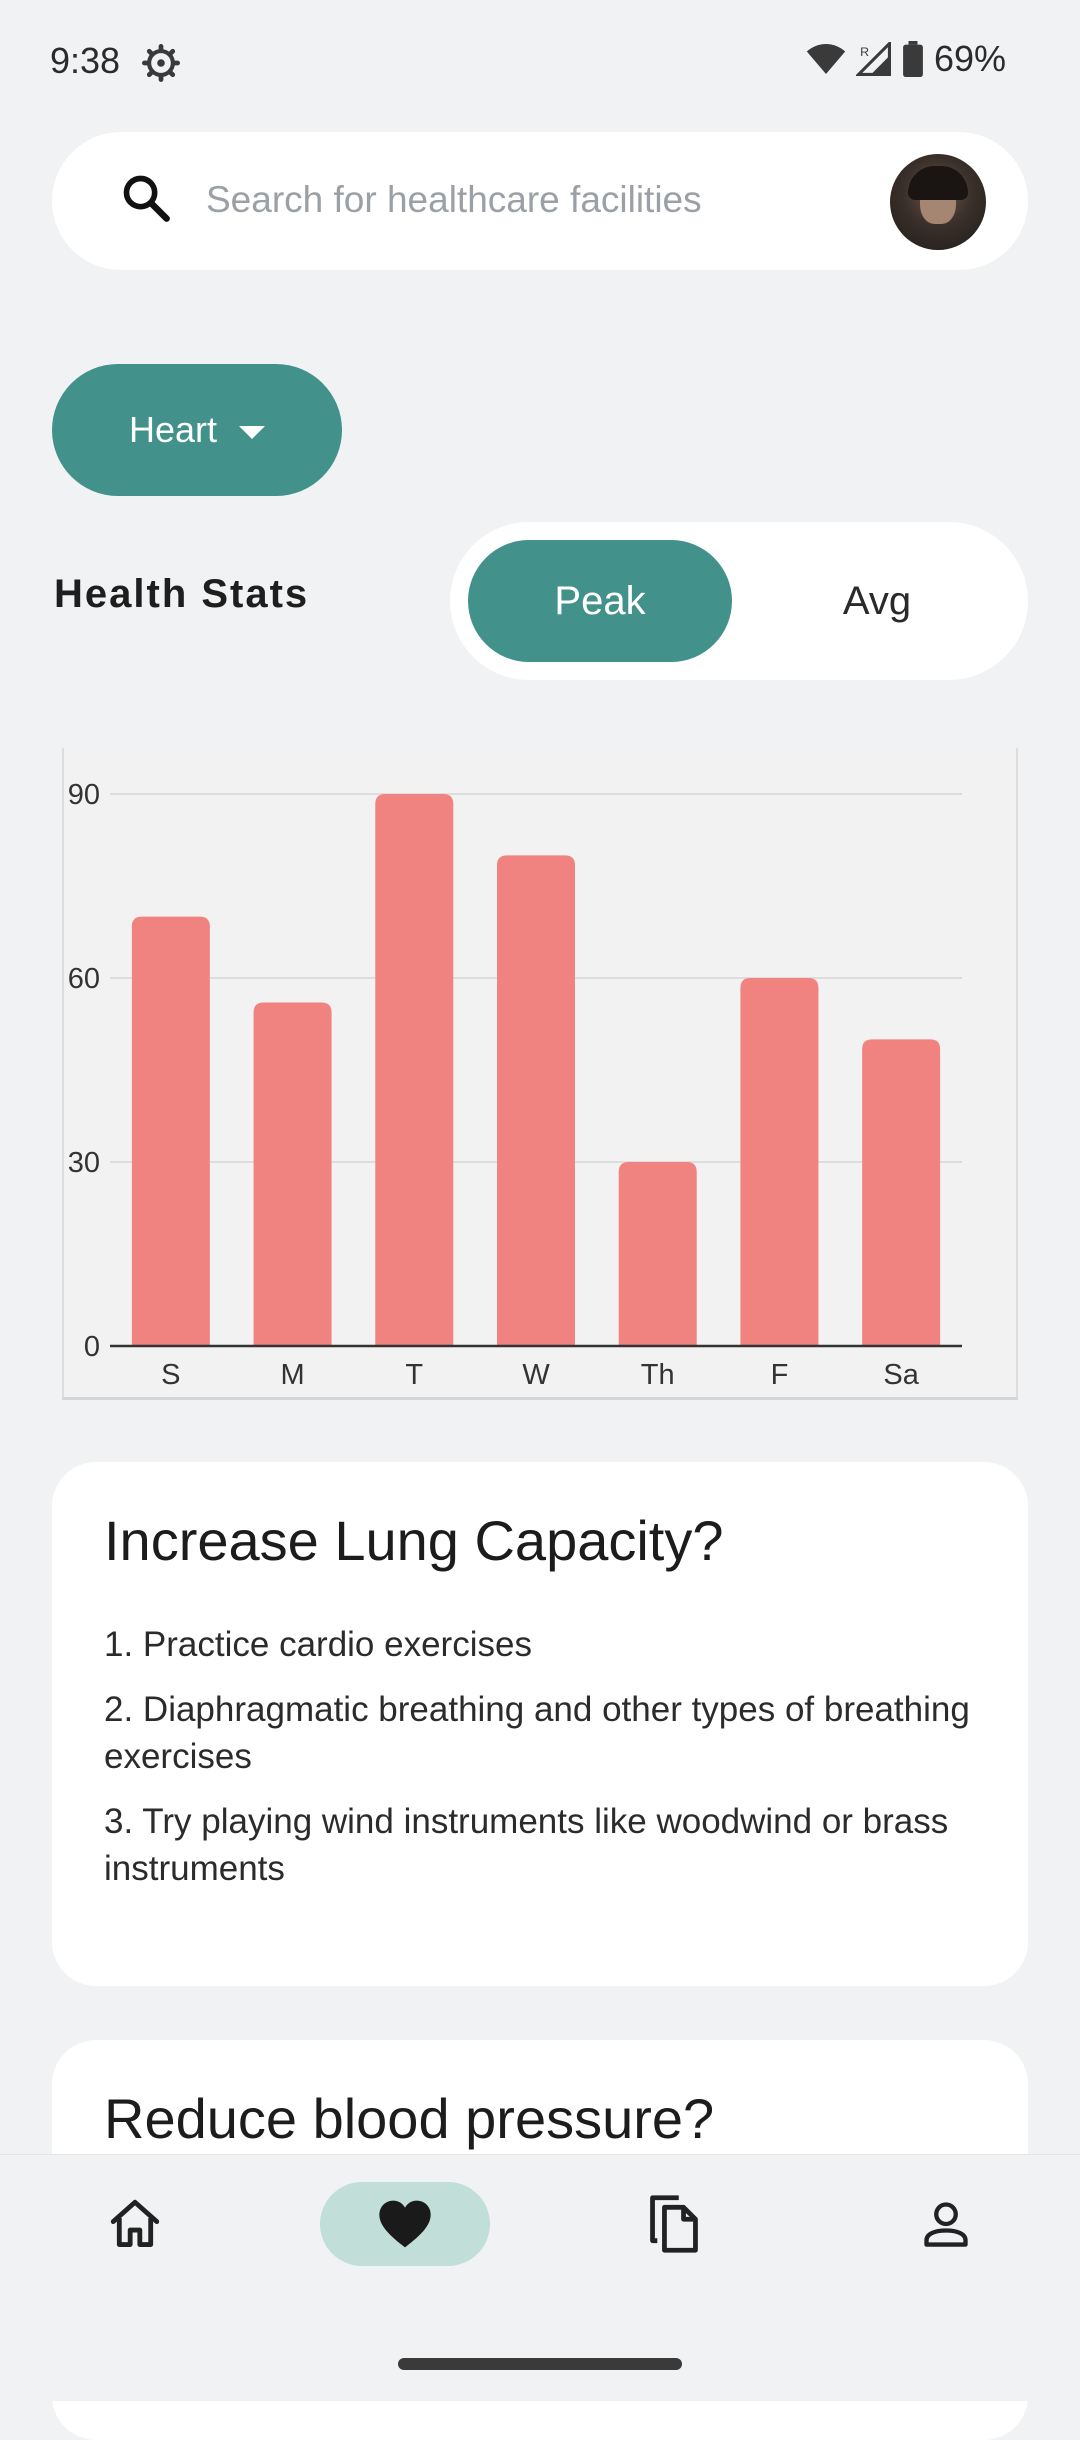  Describe the element at coordinates (170, 1131) in the screenshot. I see `bar-S` at that location.